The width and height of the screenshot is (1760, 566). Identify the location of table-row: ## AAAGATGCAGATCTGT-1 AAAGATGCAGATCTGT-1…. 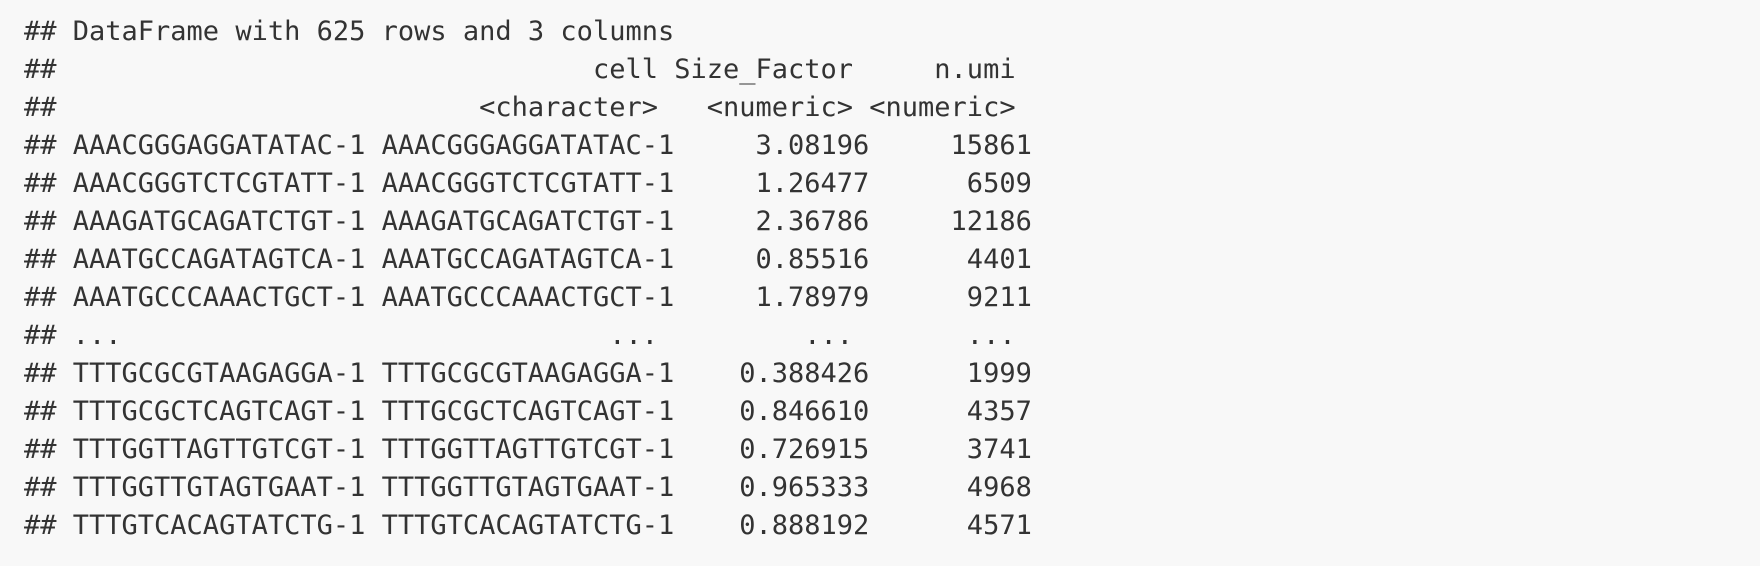
(528, 221).